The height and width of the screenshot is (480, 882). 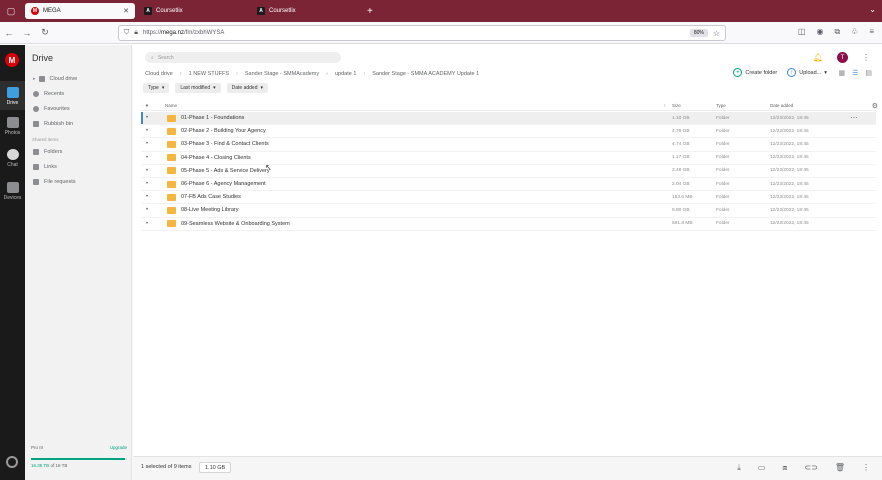 I want to click on extension-icon: ♧, so click(x=854, y=32).